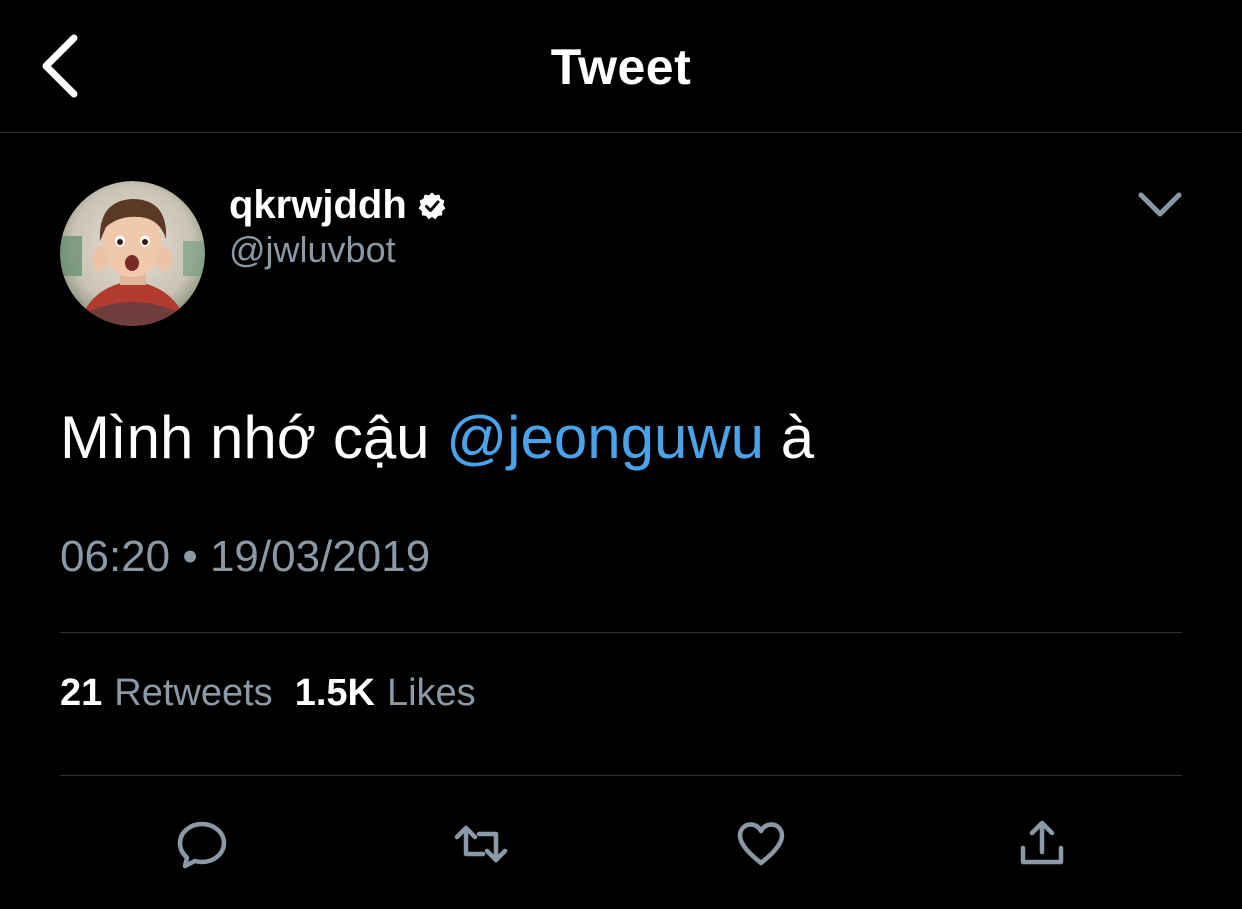  Describe the element at coordinates (81, 693) in the screenshot. I see `retweets-count: 21` at that location.